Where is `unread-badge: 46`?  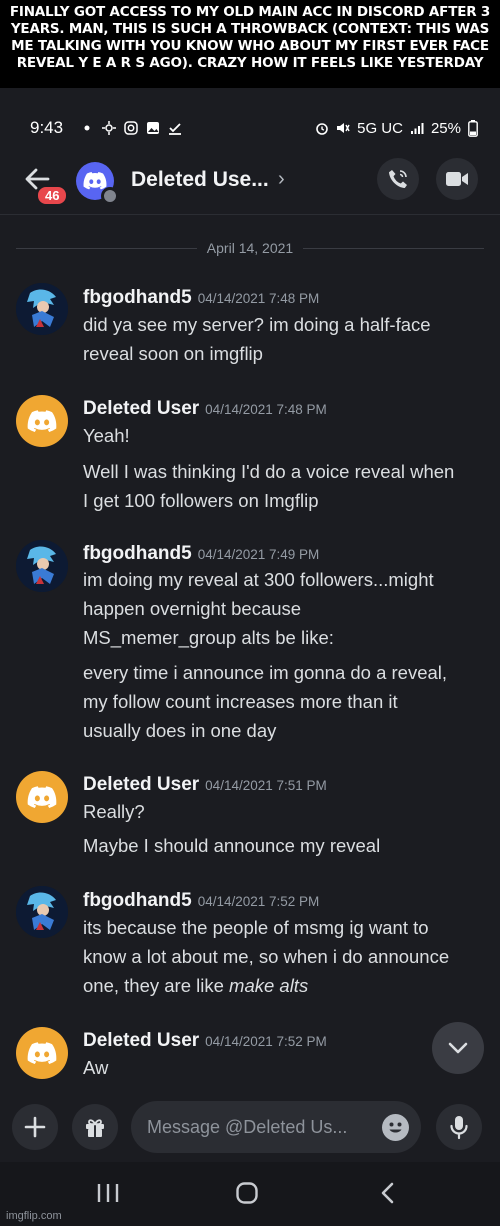
unread-badge: 46 is located at coordinates (52, 195).